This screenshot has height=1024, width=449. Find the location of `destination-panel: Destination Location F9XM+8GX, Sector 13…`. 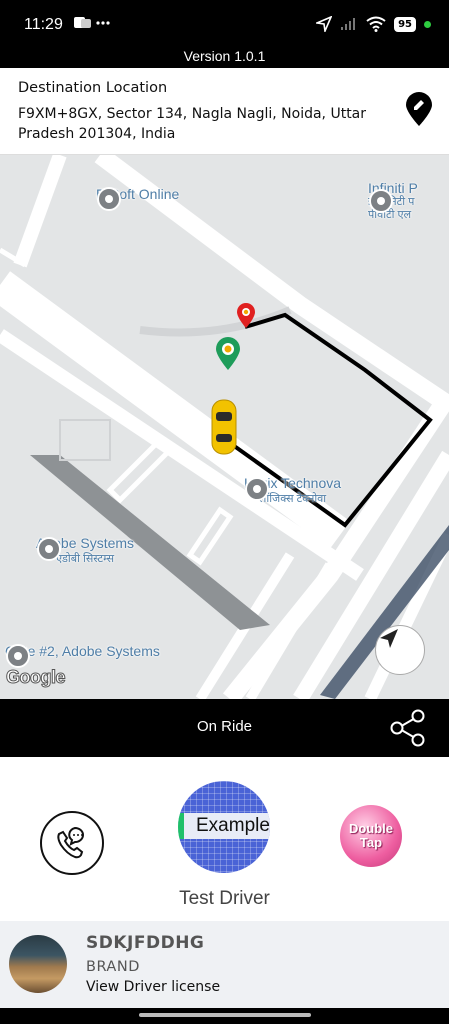

destination-panel: Destination Location F9XM+8GX, Sector 13… is located at coordinates (224, 111).